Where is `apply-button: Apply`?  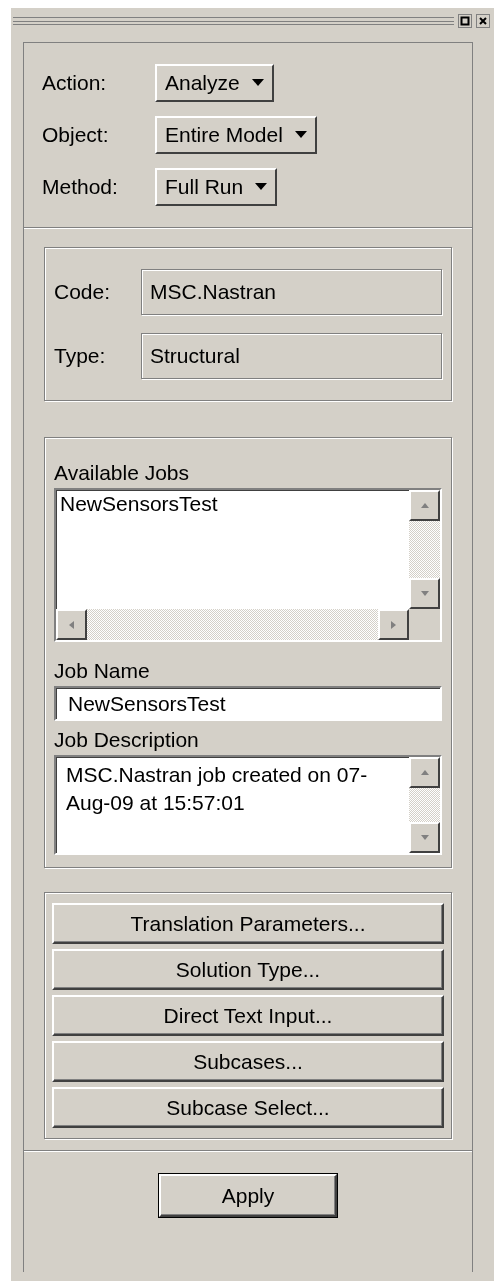
apply-button: Apply is located at coordinates (248, 1195).